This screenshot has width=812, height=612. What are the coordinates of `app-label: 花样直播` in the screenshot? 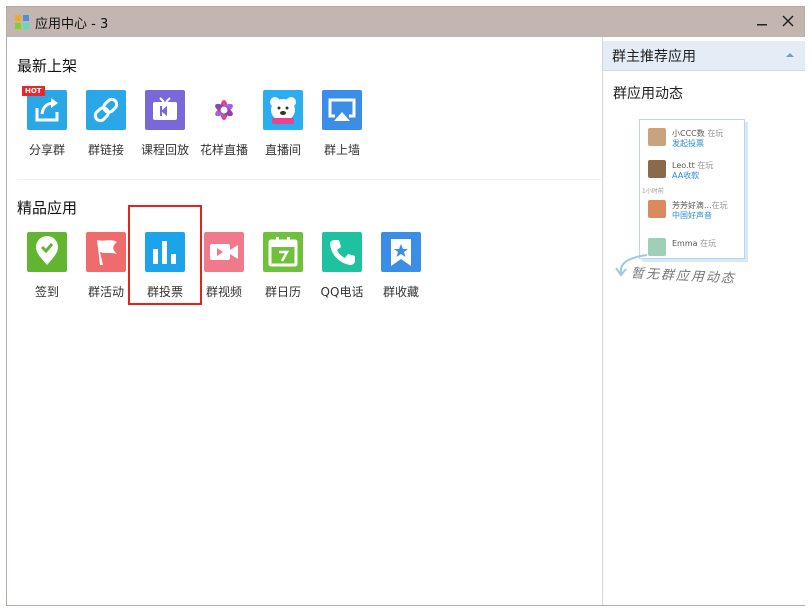 It's located at (224, 149).